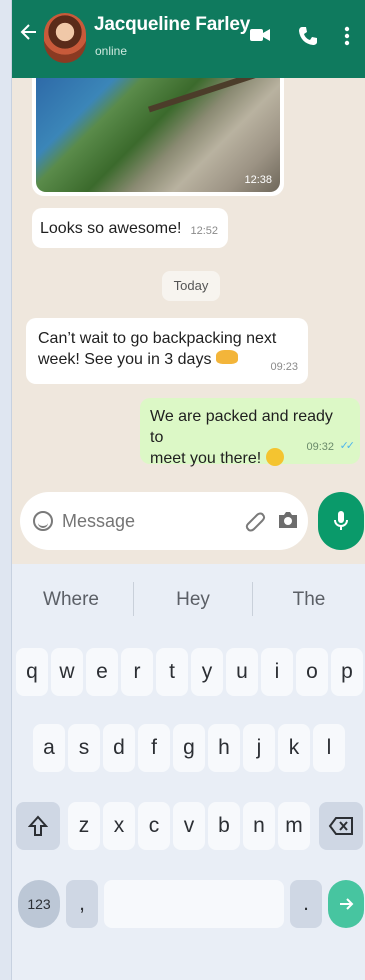 The image size is (365, 980). What do you see at coordinates (204, 231) in the screenshot?
I see `message-time: 12:52` at bounding box center [204, 231].